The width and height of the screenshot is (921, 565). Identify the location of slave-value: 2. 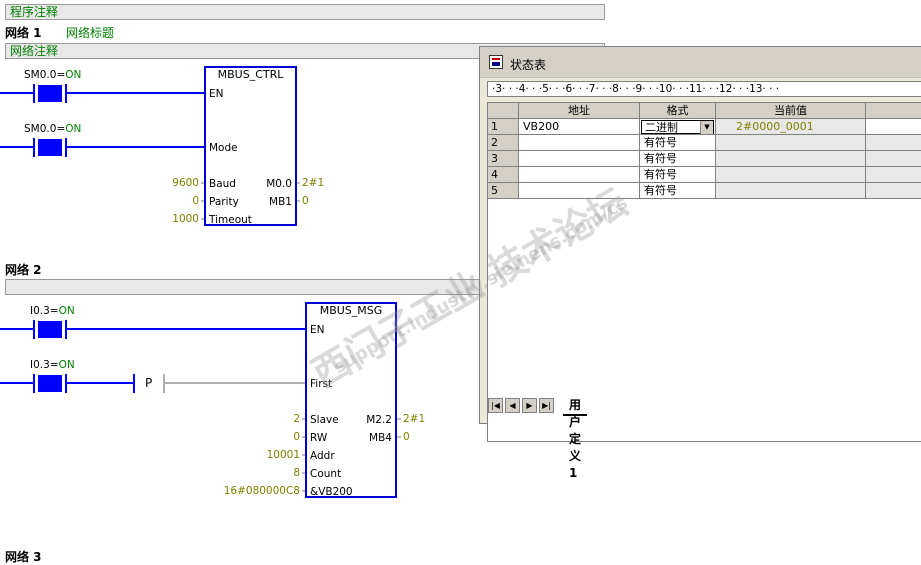
(296, 419).